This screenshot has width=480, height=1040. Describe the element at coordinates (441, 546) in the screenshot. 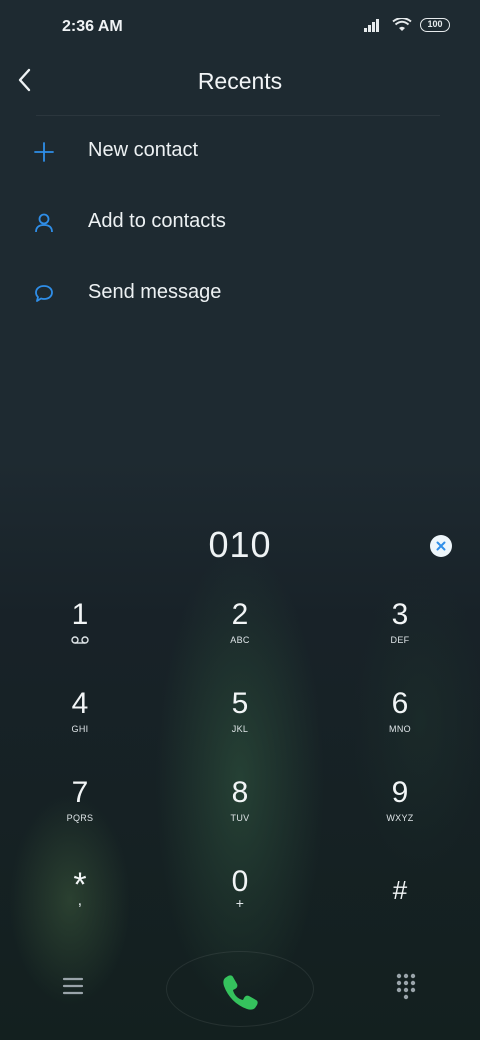

I see `clear-icon` at that location.